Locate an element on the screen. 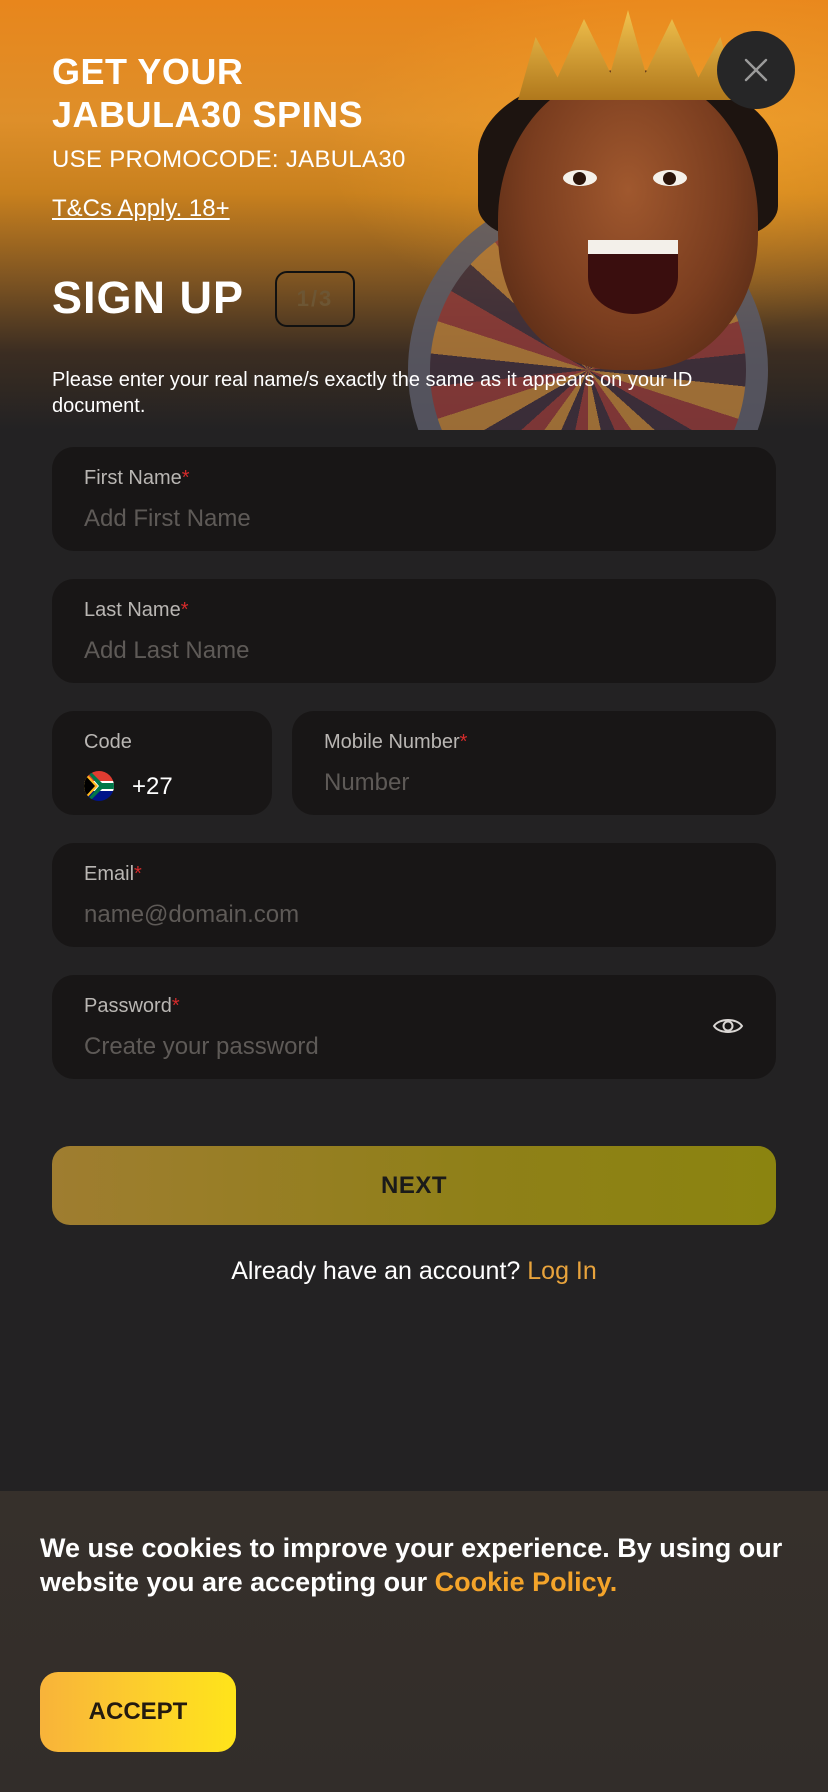  close-button is located at coordinates (756, 70).